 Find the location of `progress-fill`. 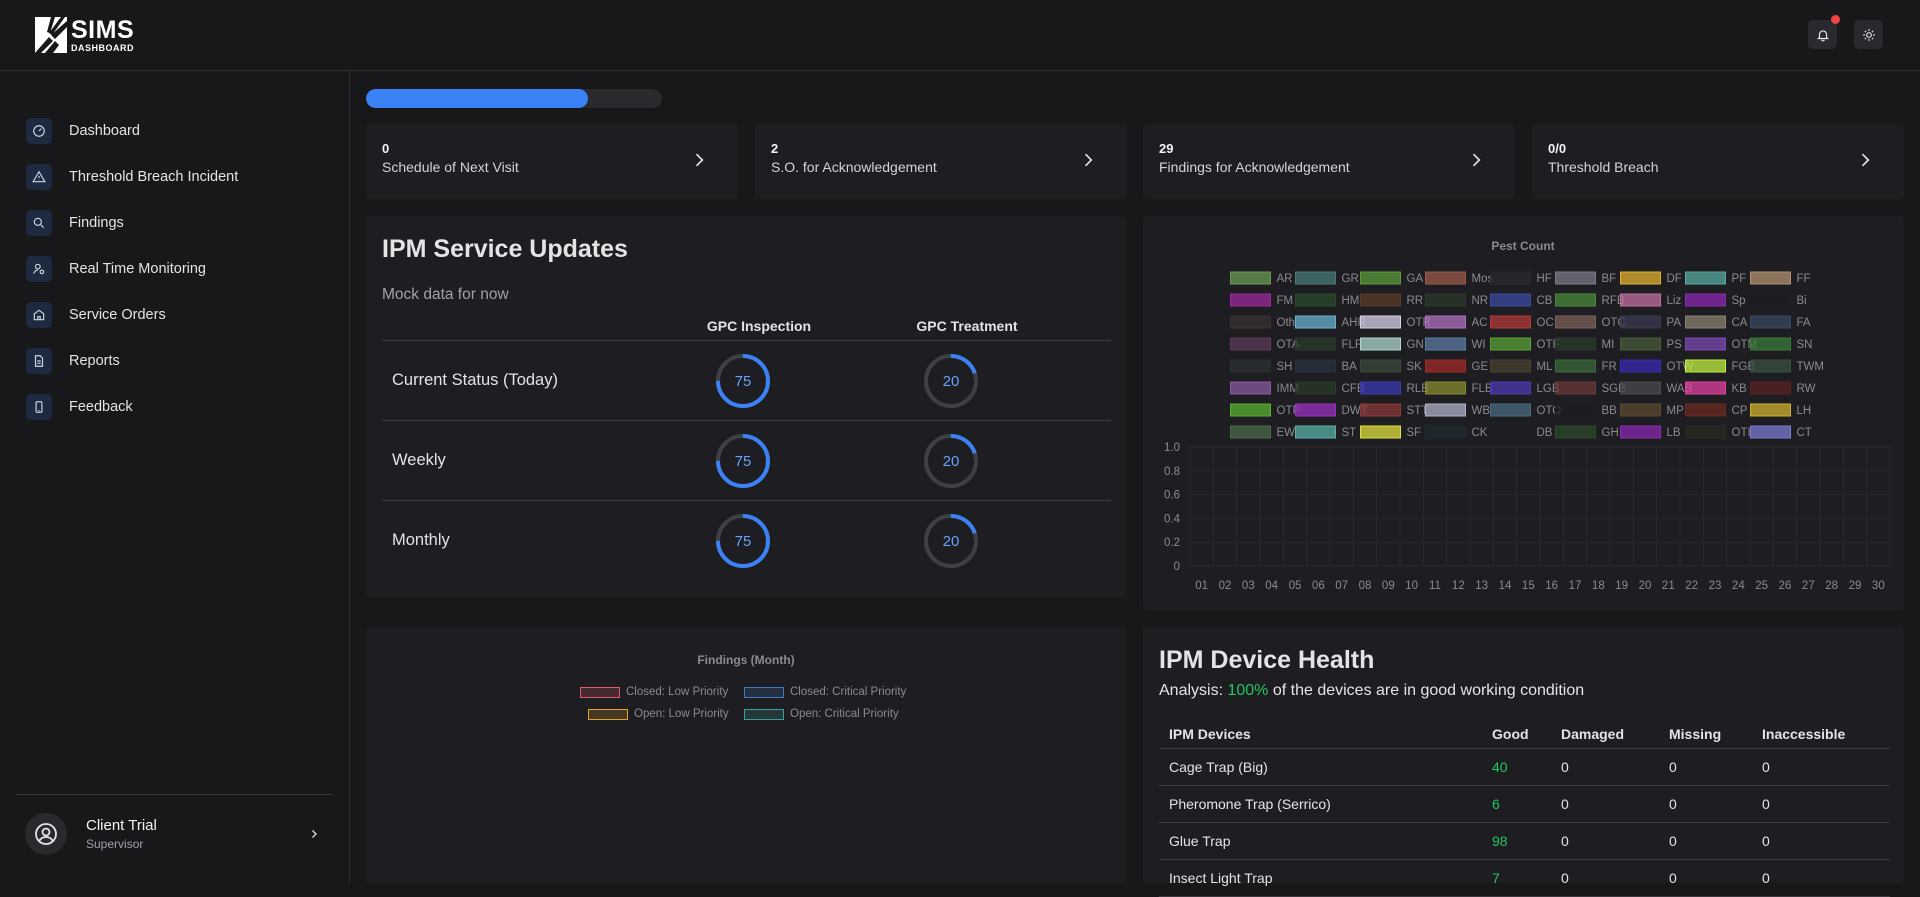

progress-fill is located at coordinates (477, 98).